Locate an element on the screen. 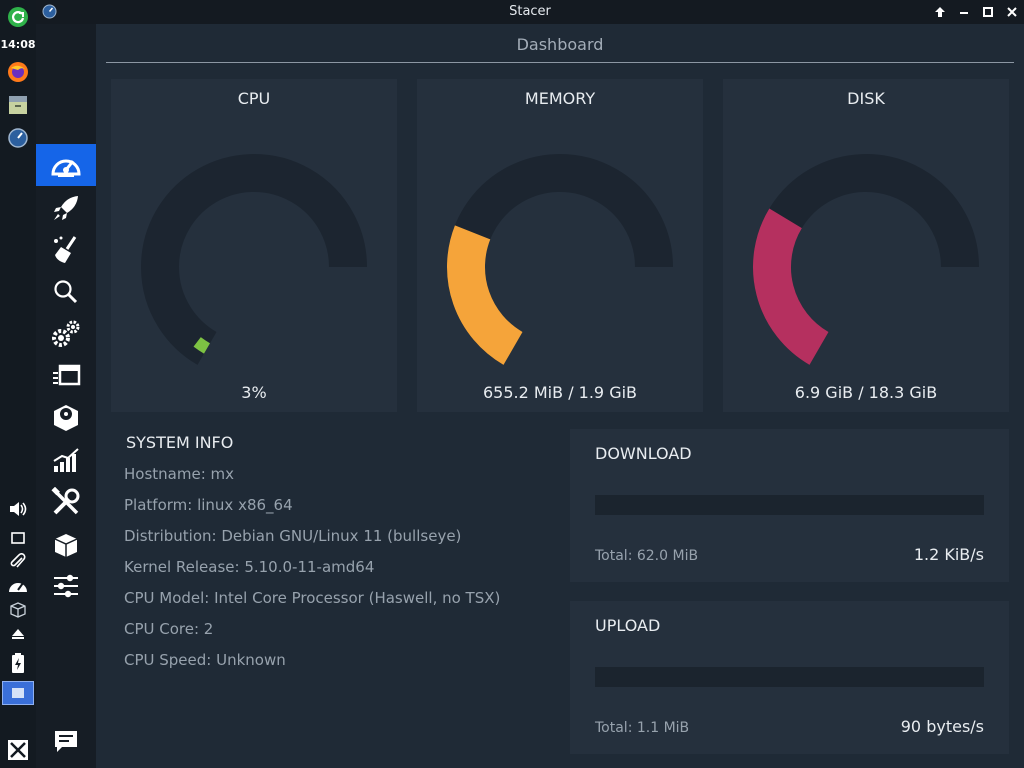 The height and width of the screenshot is (768, 1024). sidebar-item-feedback is located at coordinates (66, 741).